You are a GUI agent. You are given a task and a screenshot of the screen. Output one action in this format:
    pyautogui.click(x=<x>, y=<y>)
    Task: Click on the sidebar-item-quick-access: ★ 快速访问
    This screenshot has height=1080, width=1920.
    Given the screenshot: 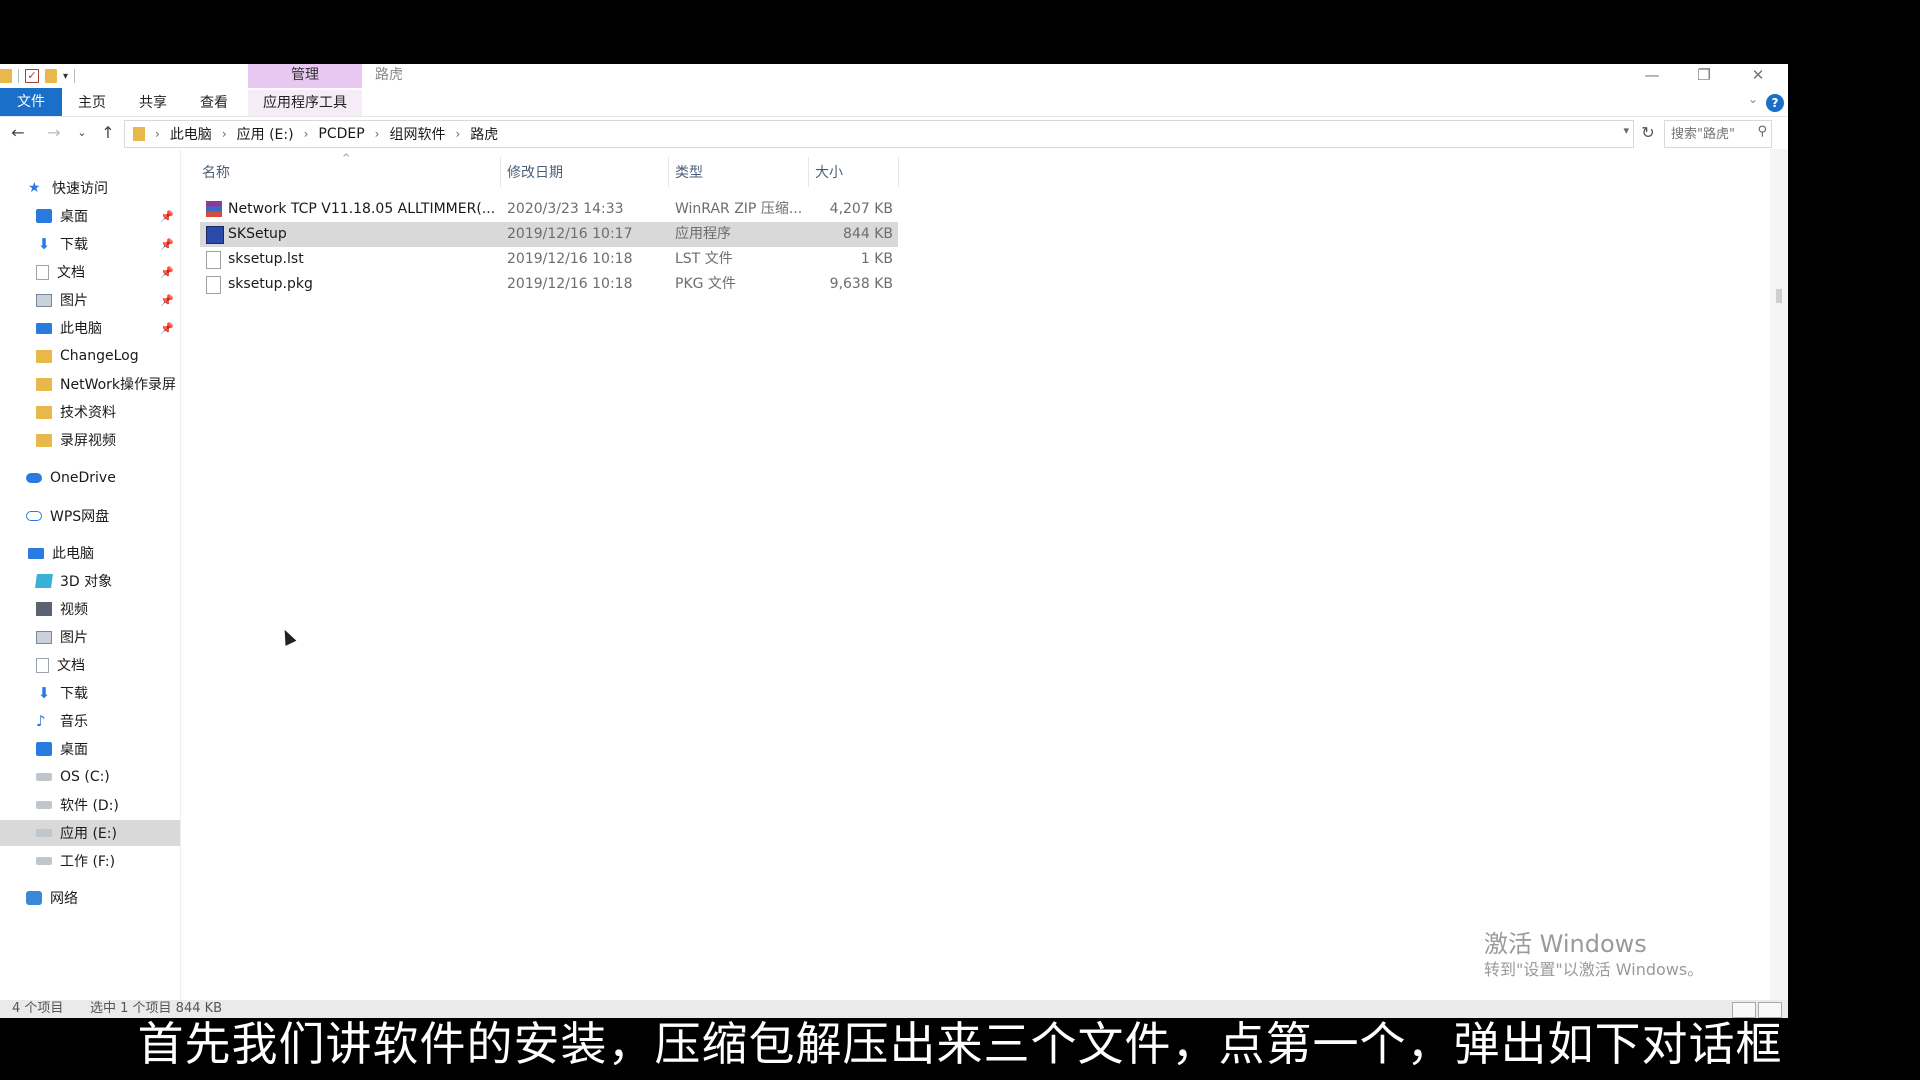 What is the action you would take?
    pyautogui.click(x=90, y=188)
    